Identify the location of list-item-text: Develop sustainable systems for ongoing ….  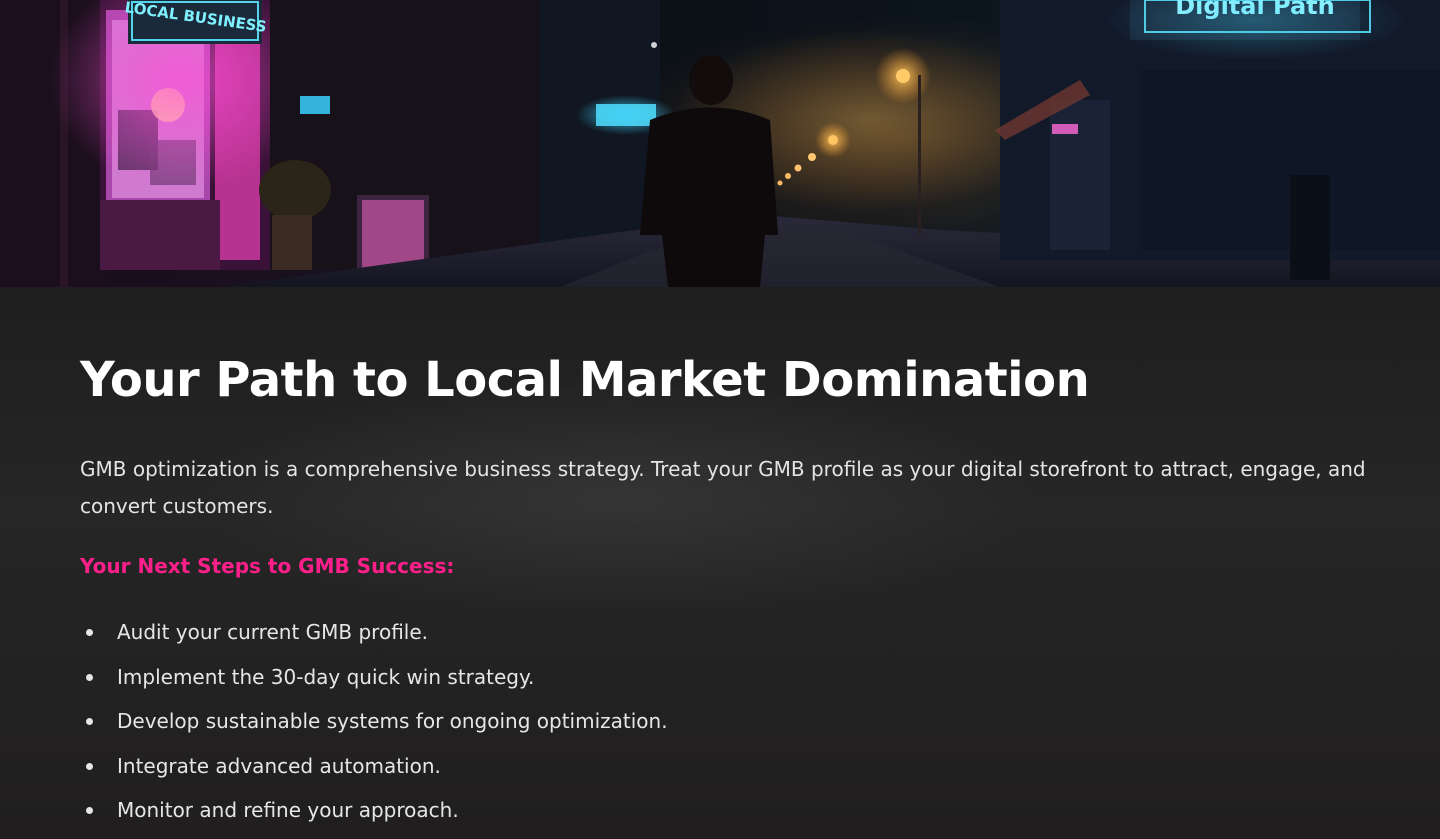
(392, 721).